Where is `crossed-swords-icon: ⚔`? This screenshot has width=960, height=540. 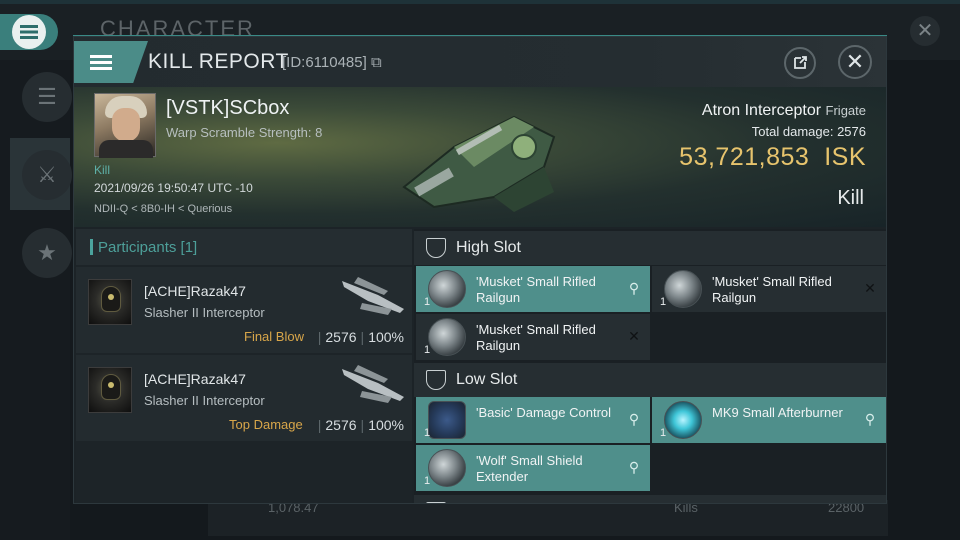 crossed-swords-icon: ⚔ is located at coordinates (47, 175).